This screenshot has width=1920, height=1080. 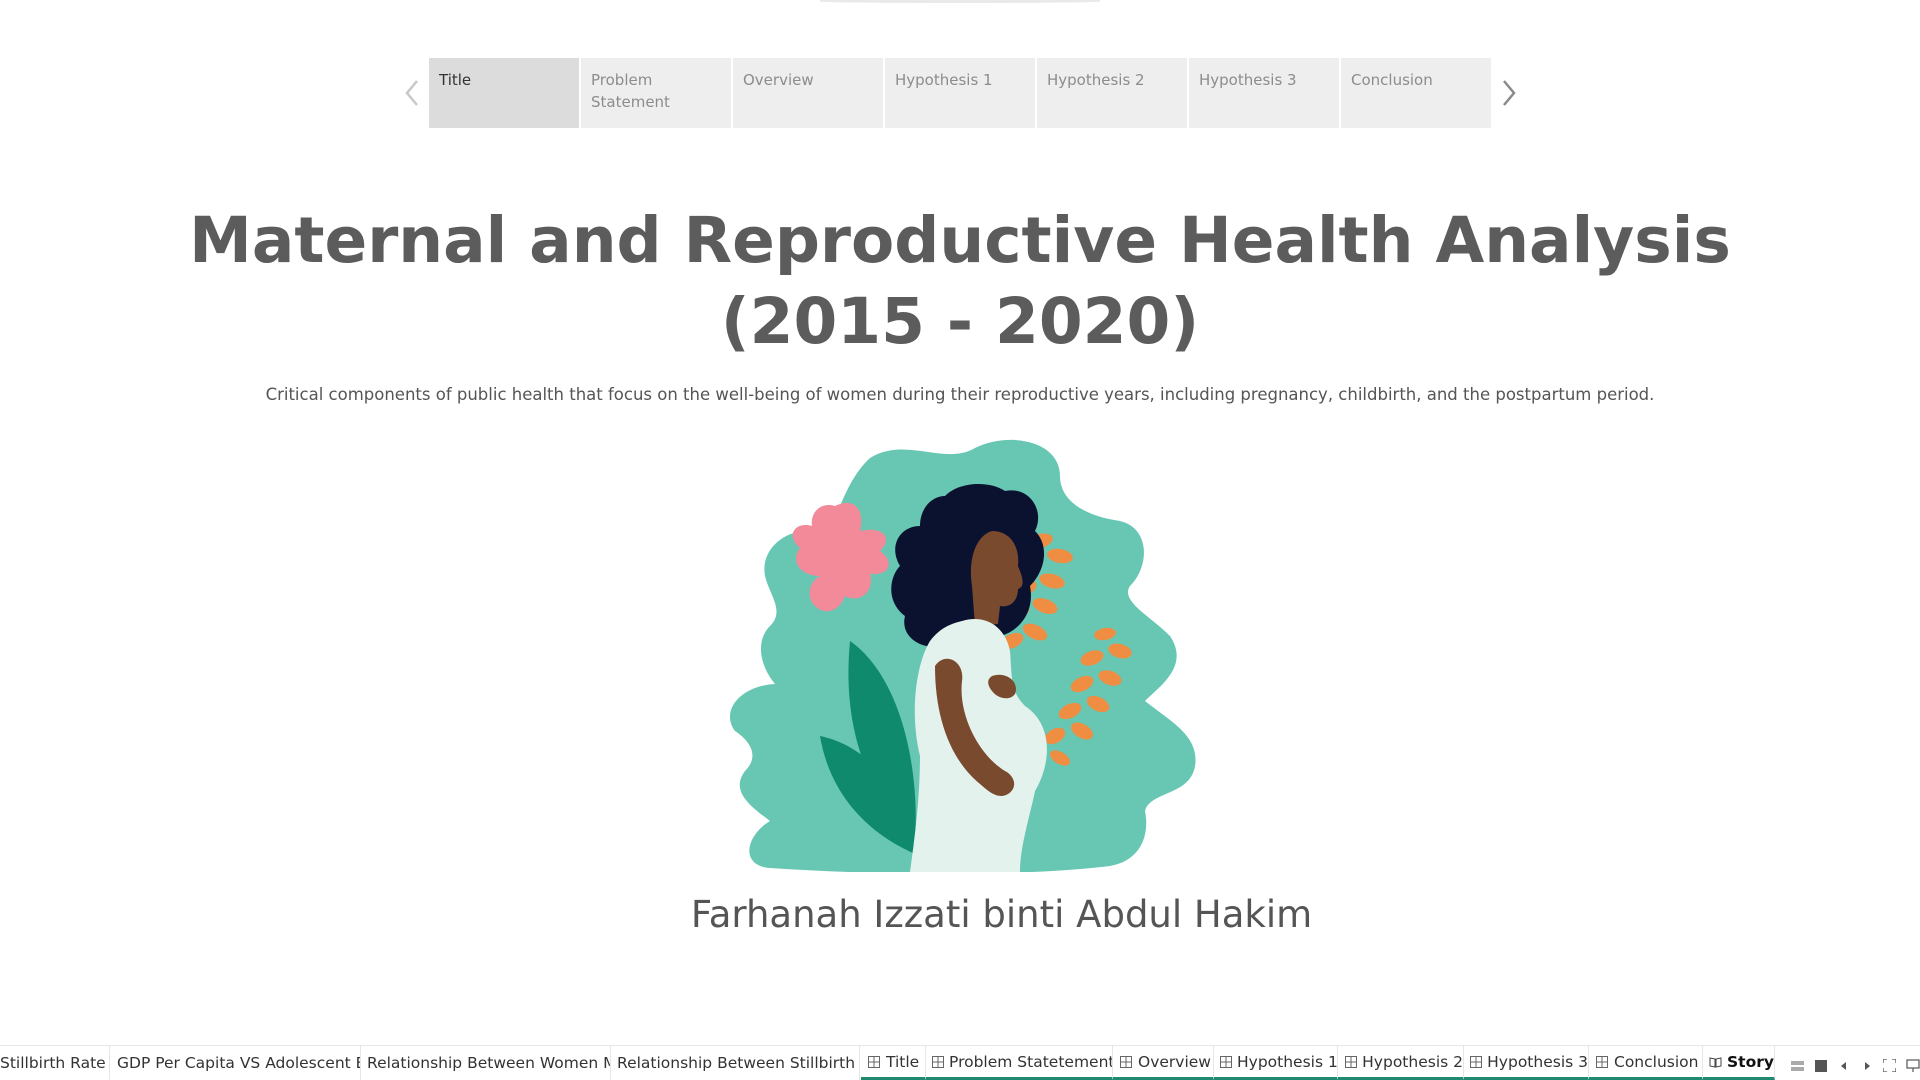 I want to click on chevron-left-icon, so click(x=412, y=93).